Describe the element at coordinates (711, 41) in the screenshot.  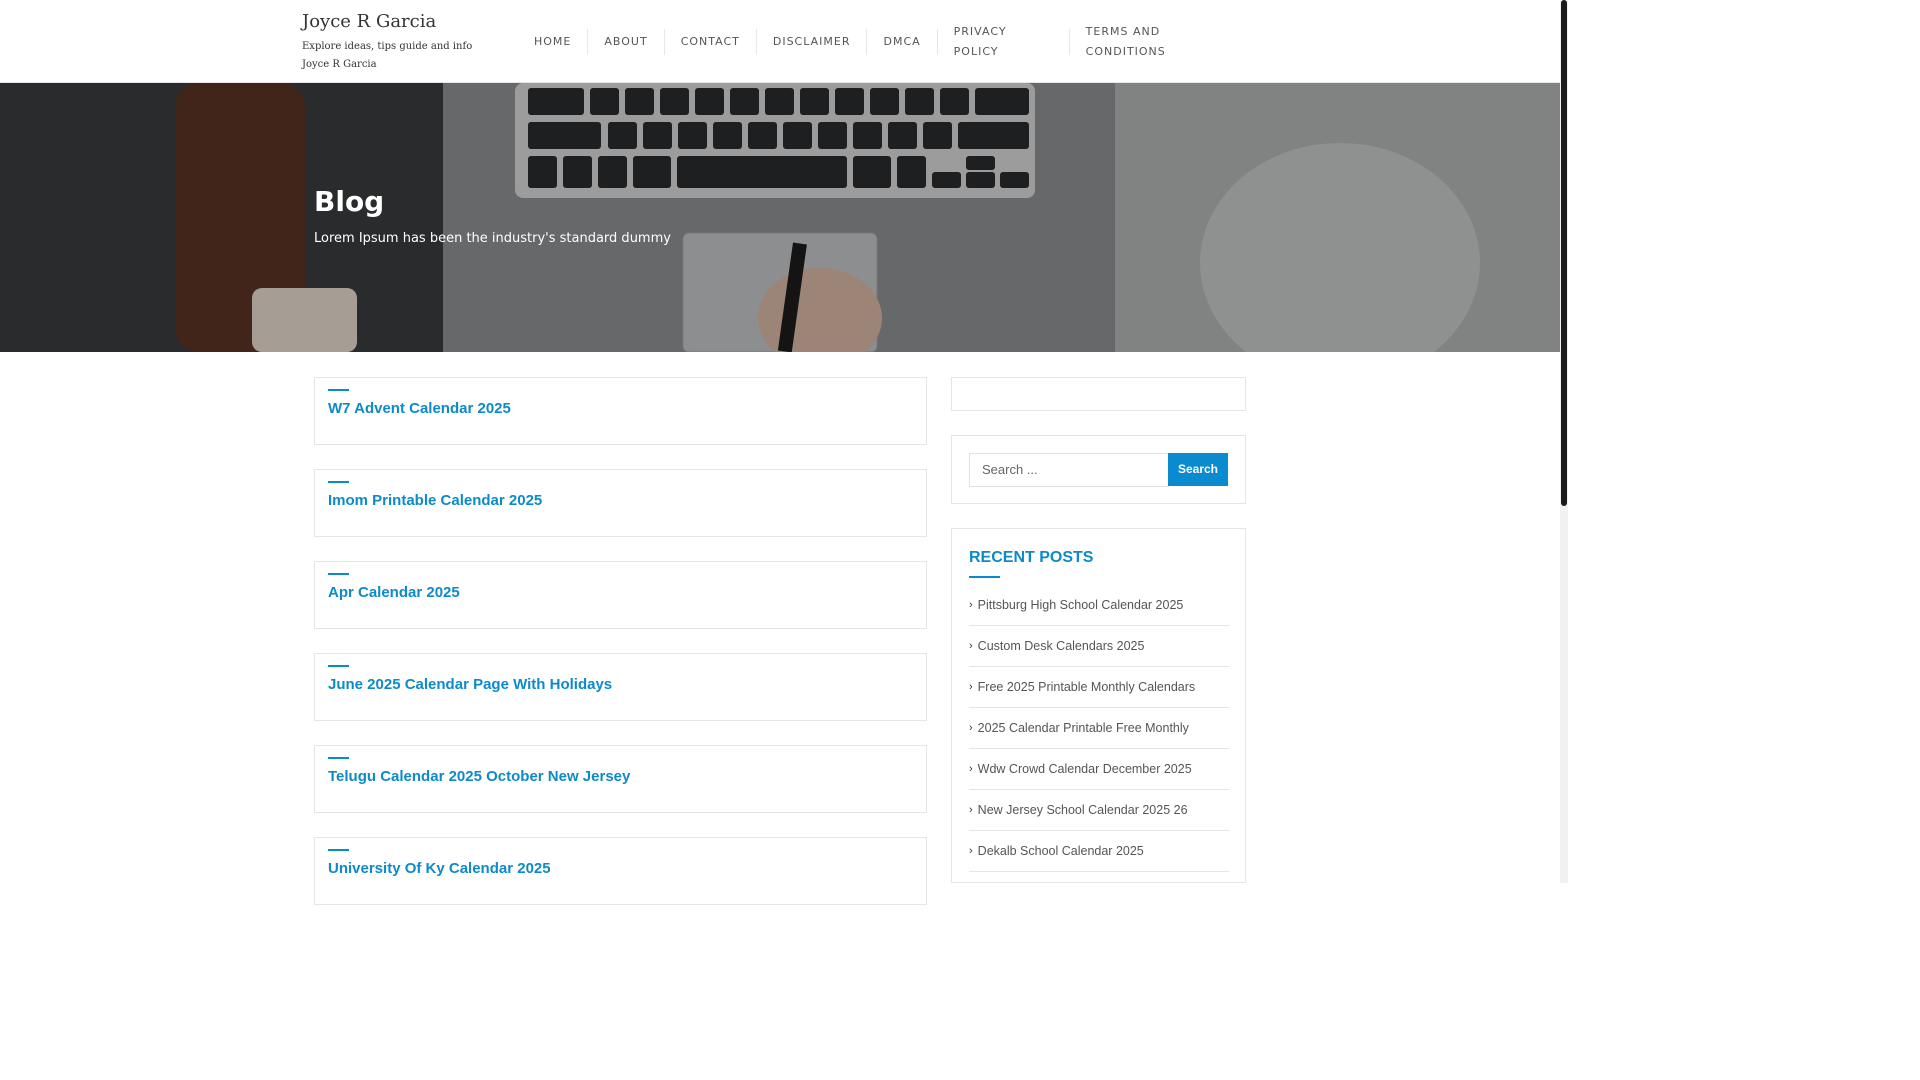
I see `nav-item-contact: CONTACT` at that location.